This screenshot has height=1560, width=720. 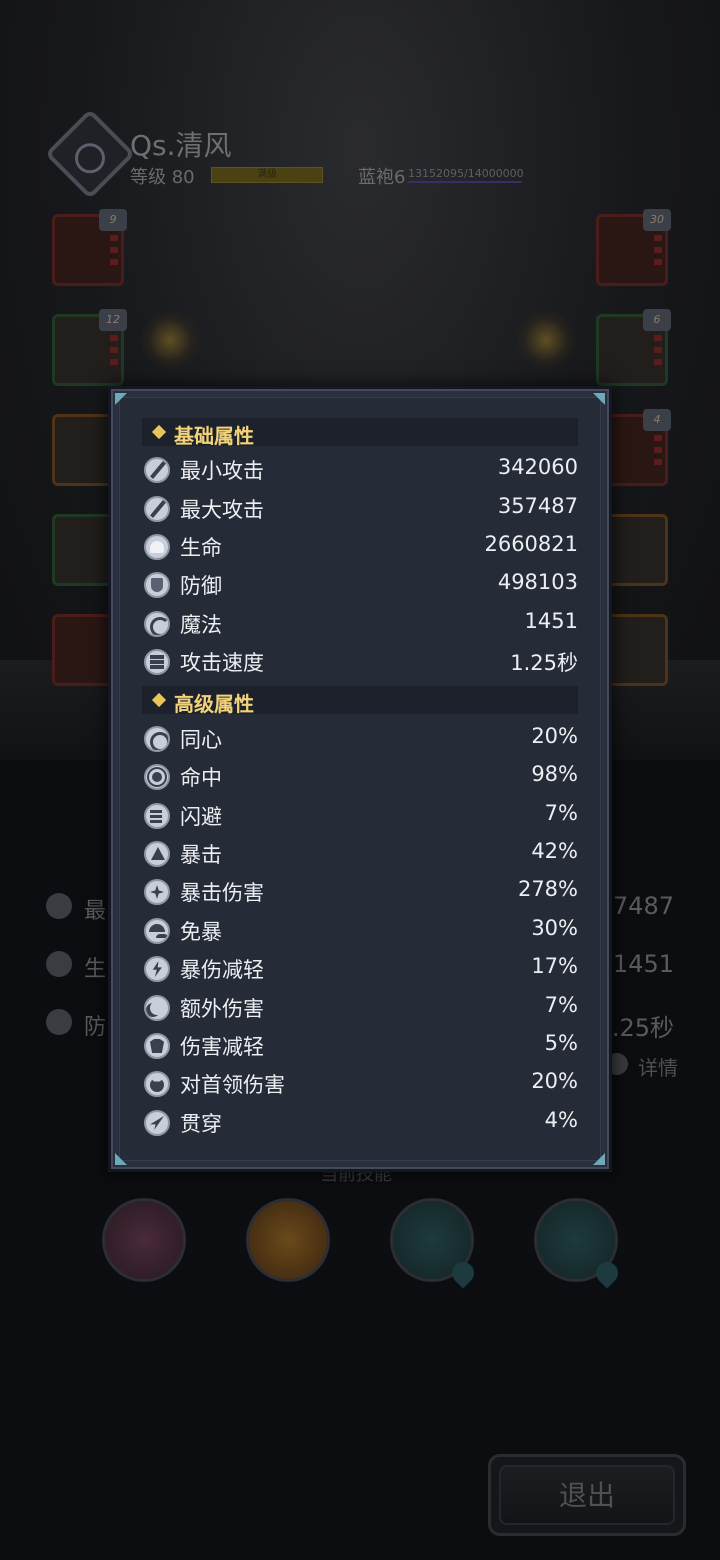 I want to click on stat-row-crit-immunity: 免暴 30%, so click(x=360, y=931).